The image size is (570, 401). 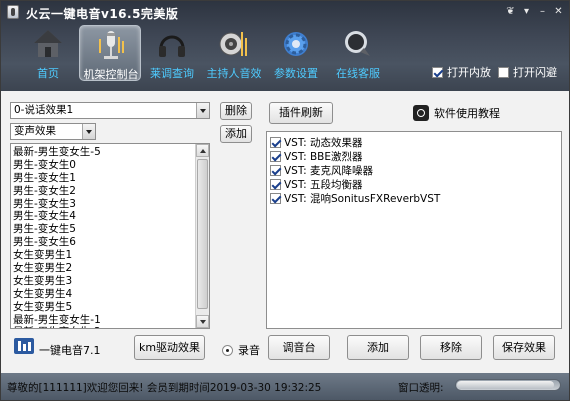 I want to click on add-preset-button: 添加, so click(x=236, y=134).